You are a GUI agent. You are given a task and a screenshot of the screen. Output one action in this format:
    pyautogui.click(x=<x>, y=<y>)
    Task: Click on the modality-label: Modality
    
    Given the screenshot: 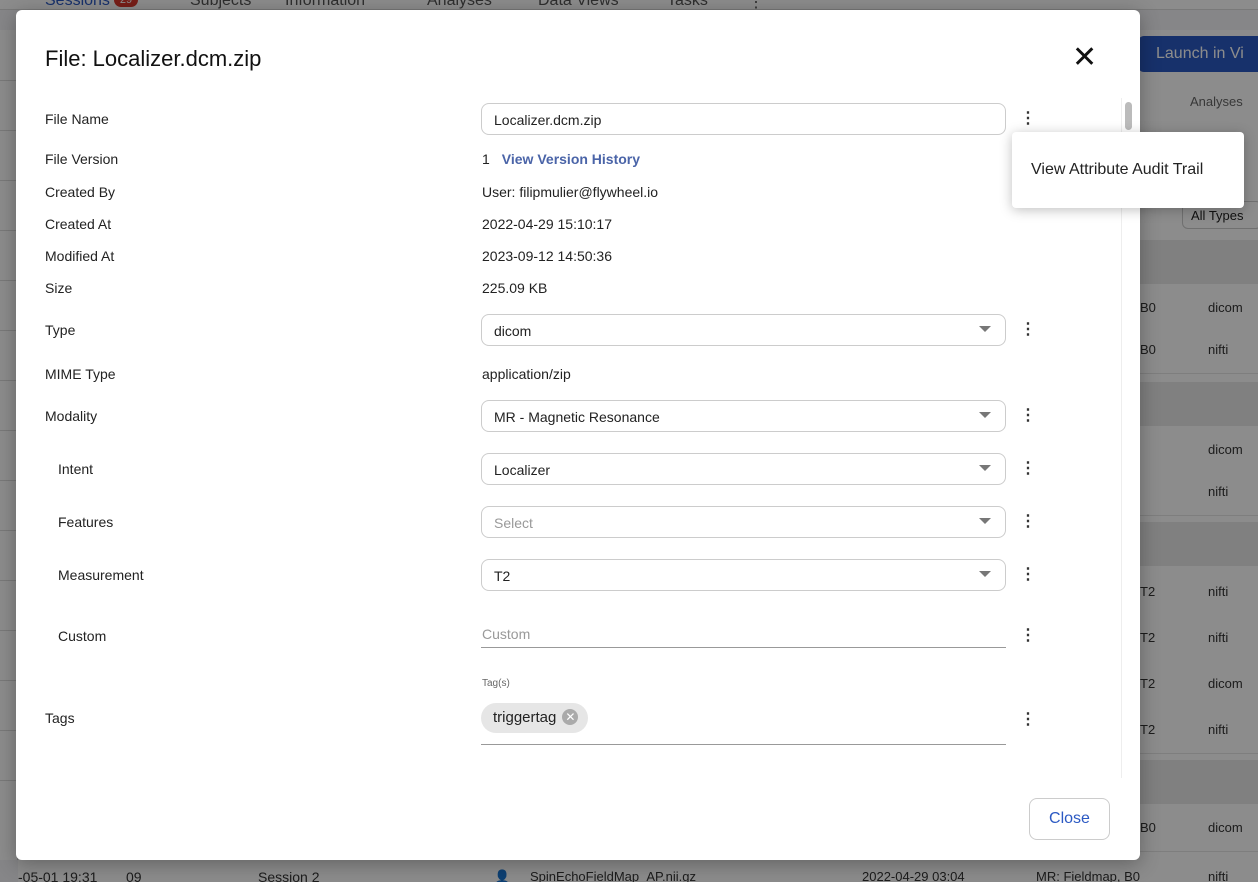 What is the action you would take?
    pyautogui.click(x=71, y=416)
    